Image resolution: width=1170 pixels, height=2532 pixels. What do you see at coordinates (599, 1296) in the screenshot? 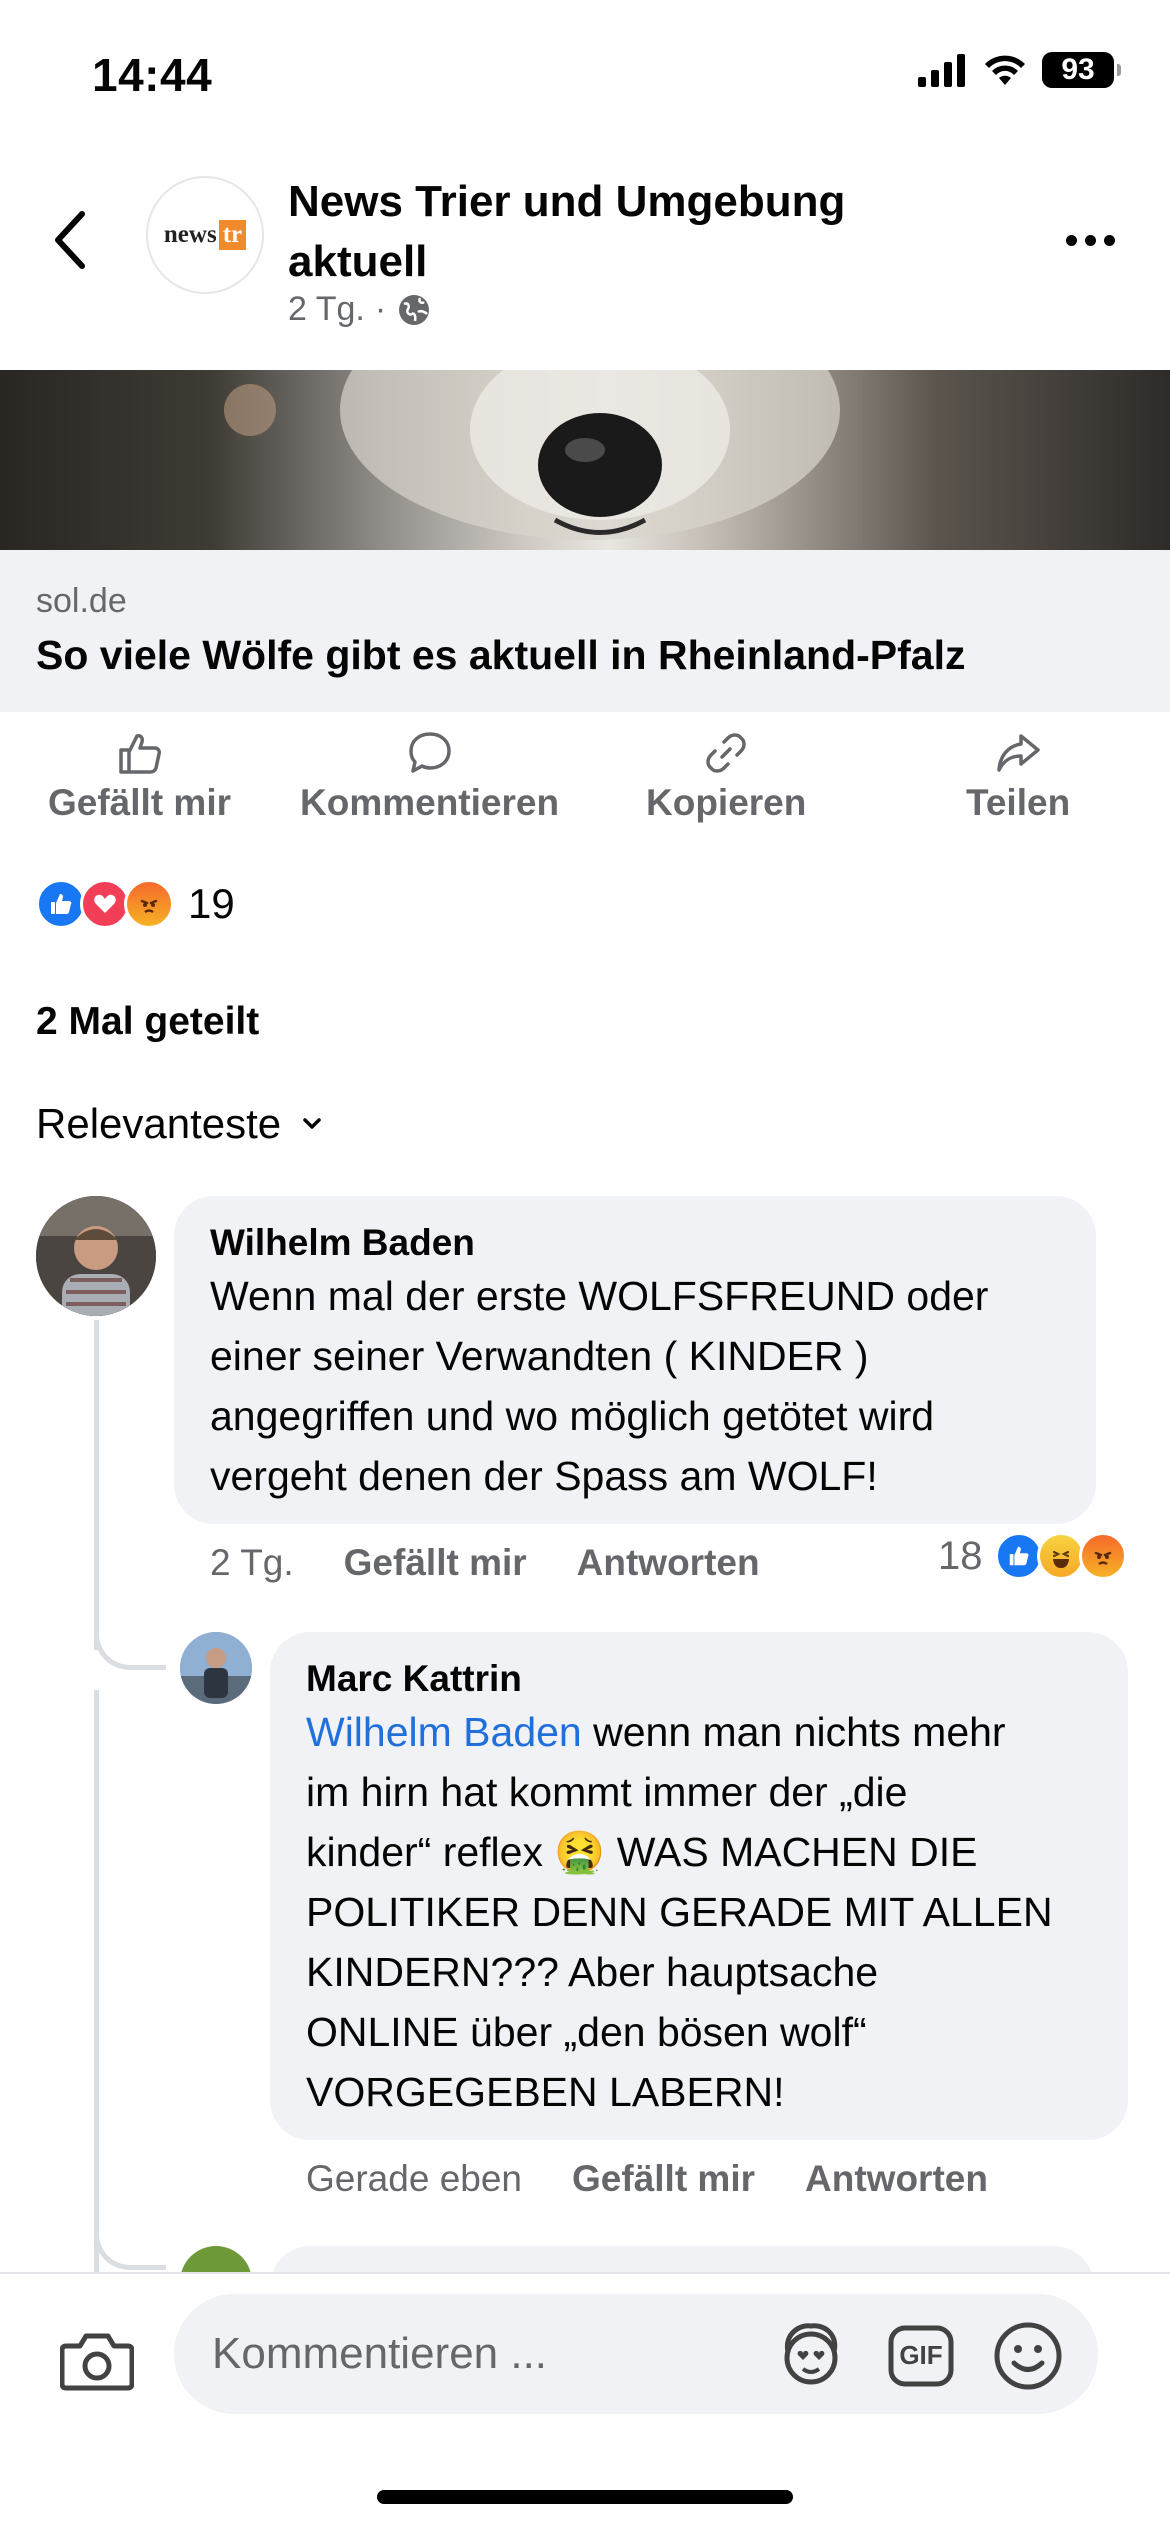
I see `comment-line: Wenn mal der erste WOLFSFREUND oder` at bounding box center [599, 1296].